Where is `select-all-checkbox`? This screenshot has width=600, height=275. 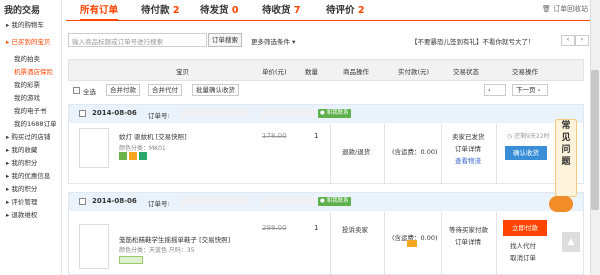 select-all-checkbox is located at coordinates (76, 90).